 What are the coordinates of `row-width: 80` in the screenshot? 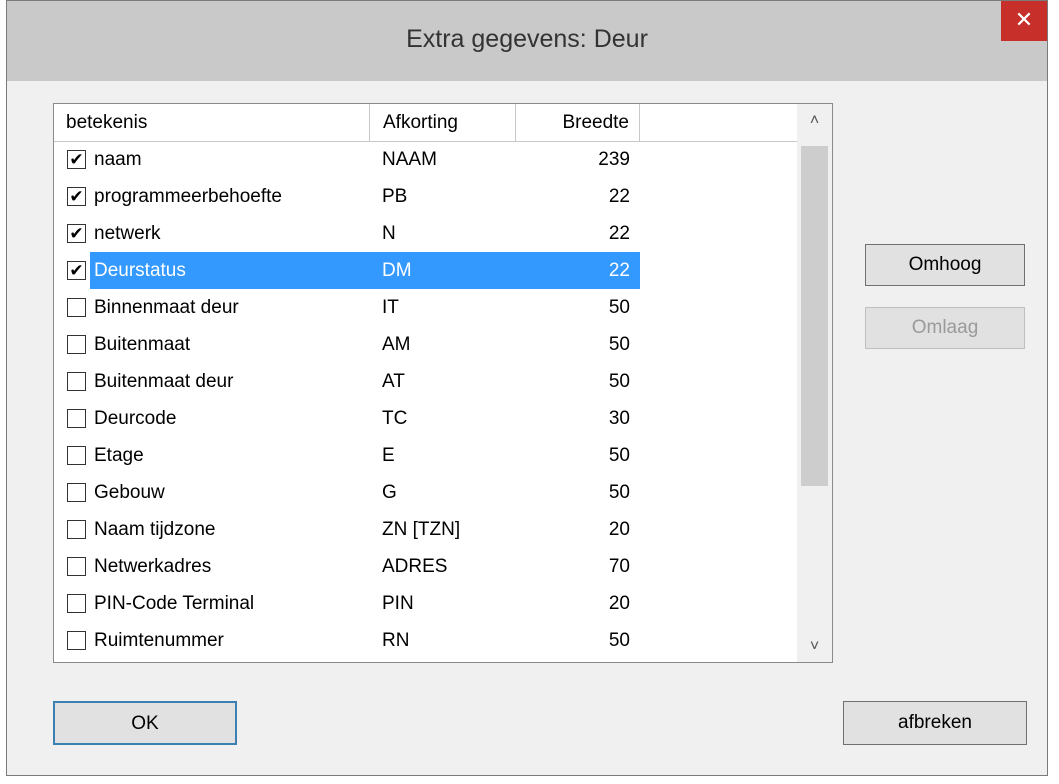 It's located at (573, 660).